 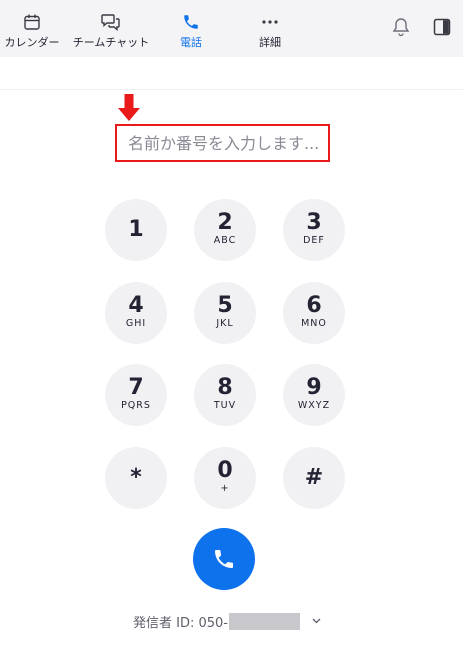 I want to click on key-letters: ABC, so click(x=225, y=240).